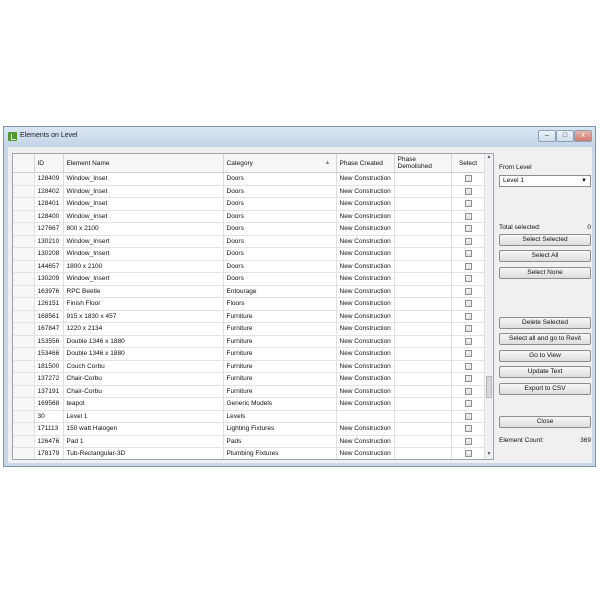  What do you see at coordinates (143, 291) in the screenshot?
I see `element-name-cell: RPC Beetle` at bounding box center [143, 291].